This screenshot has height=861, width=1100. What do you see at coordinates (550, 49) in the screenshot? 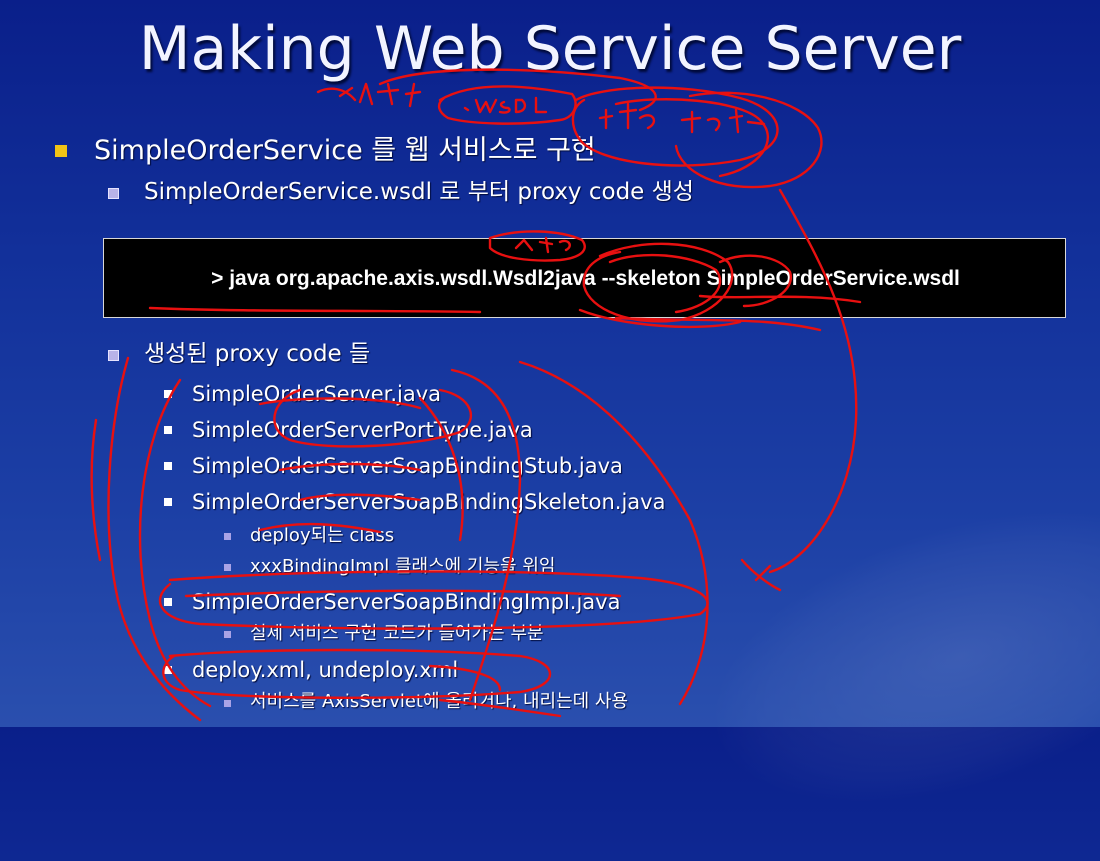
I see `slide-title: Making Web Service Server` at bounding box center [550, 49].